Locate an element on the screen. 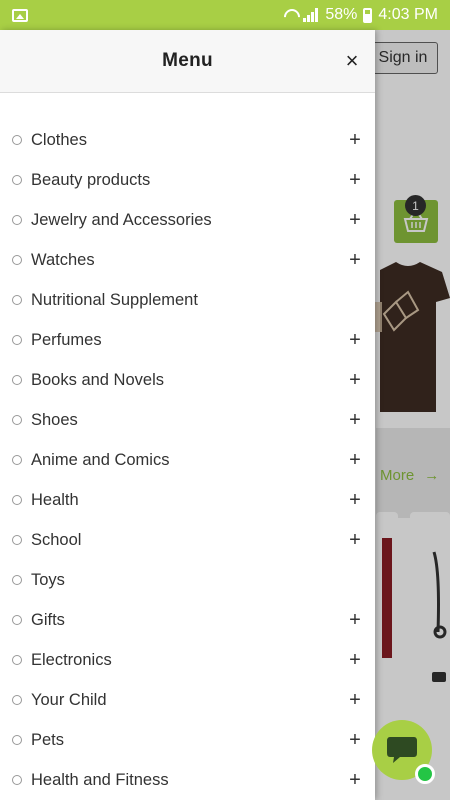 The image size is (450, 800). menu-item: Toys is located at coordinates (187, 580).